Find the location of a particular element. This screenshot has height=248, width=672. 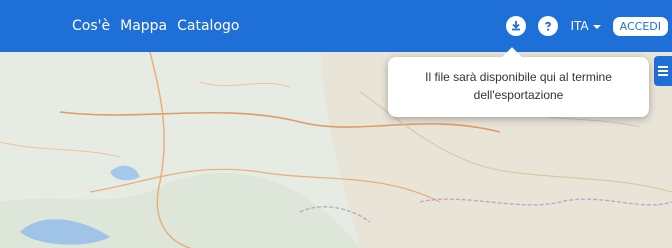

help-icon is located at coordinates (548, 26).